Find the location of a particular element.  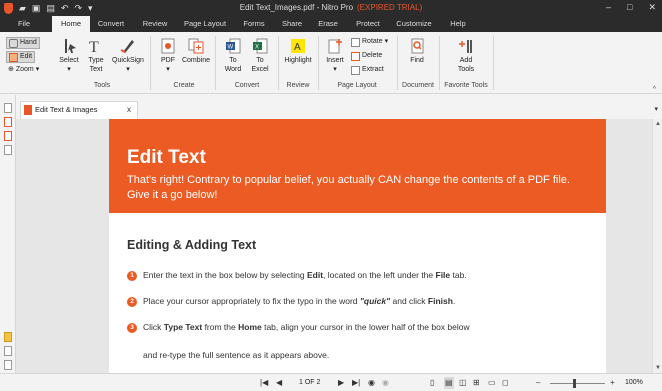

document-tab: Edit Text & Images x is located at coordinates (79, 110).